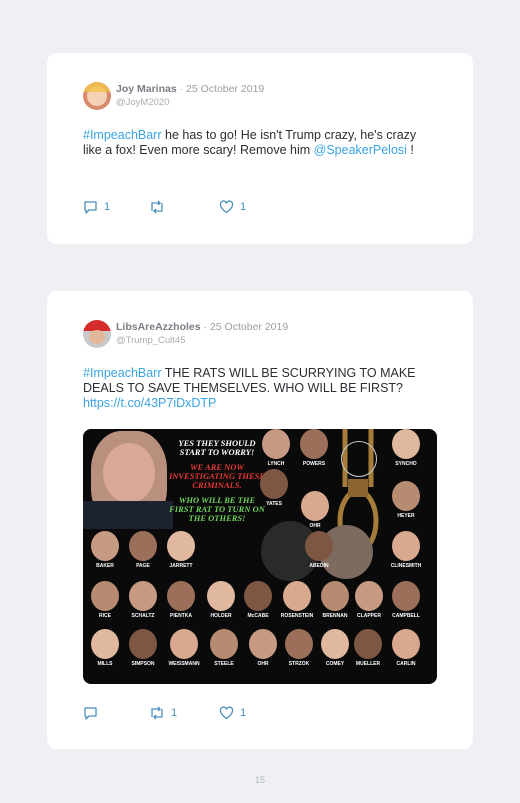 The height and width of the screenshot is (803, 520). Describe the element at coordinates (142, 102) in the screenshot. I see `author-handle: @JoyM2020` at that location.